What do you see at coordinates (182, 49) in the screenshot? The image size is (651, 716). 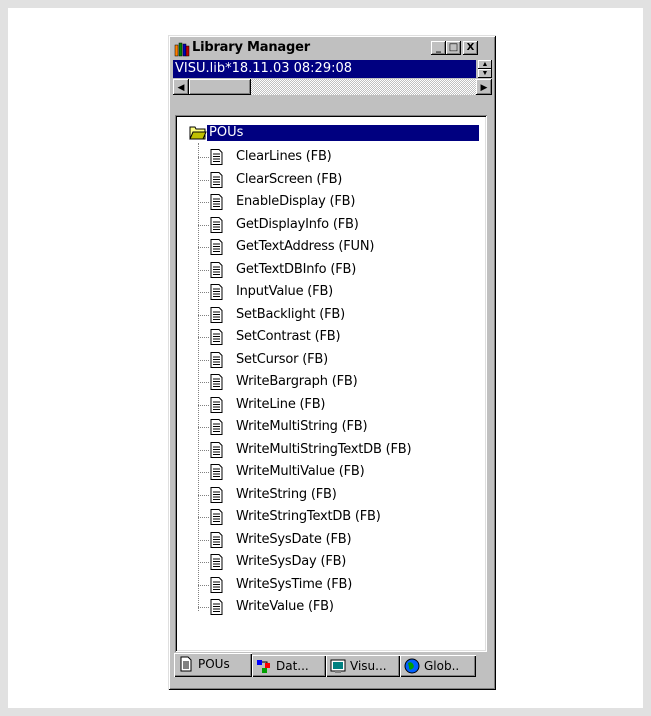 I see `library-books-icon` at bounding box center [182, 49].